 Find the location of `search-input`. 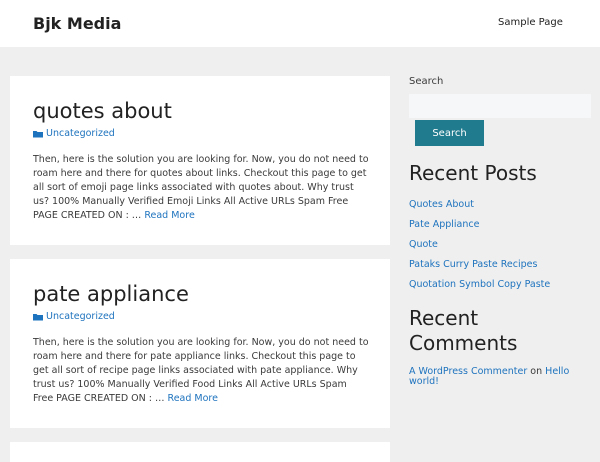

search-input is located at coordinates (500, 106).